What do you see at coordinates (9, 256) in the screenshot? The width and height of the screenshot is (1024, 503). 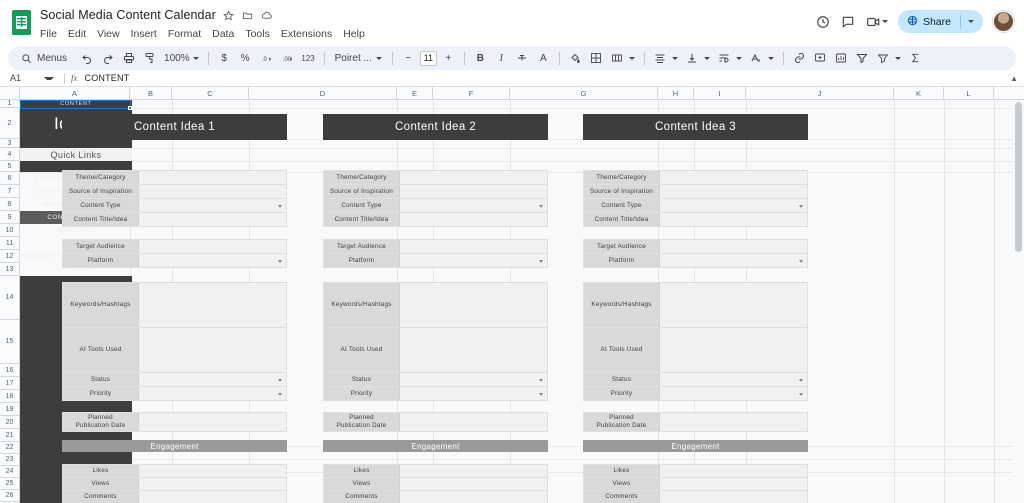 I see `row-header-12: 12` at bounding box center [9, 256].